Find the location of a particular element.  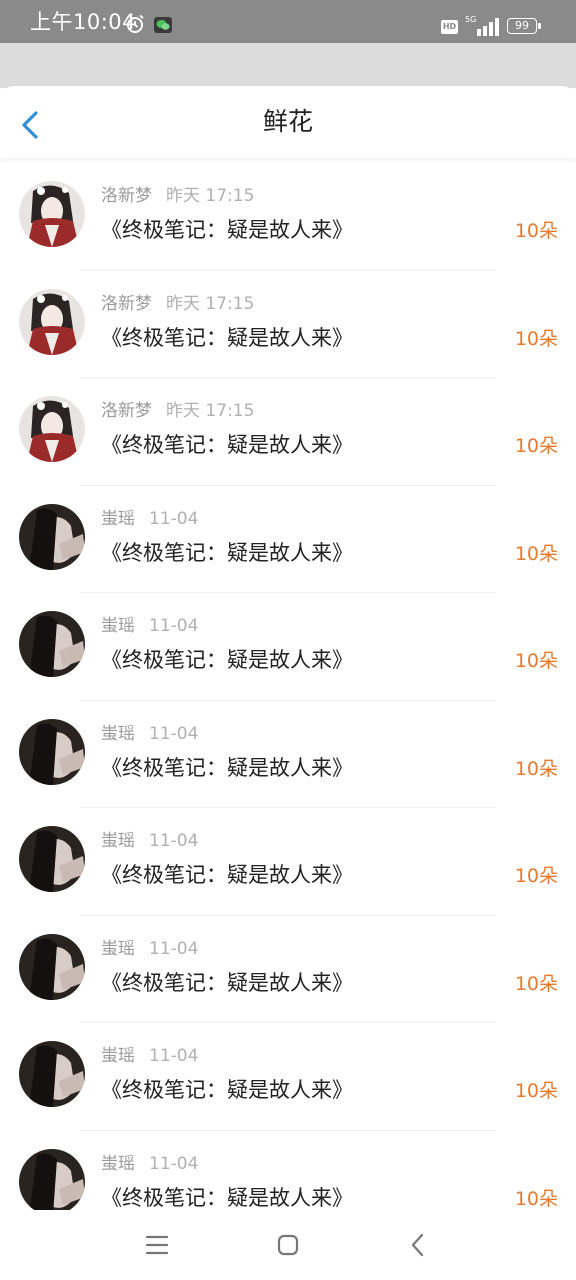

status-time: 上午10:04 is located at coordinates (83, 22).